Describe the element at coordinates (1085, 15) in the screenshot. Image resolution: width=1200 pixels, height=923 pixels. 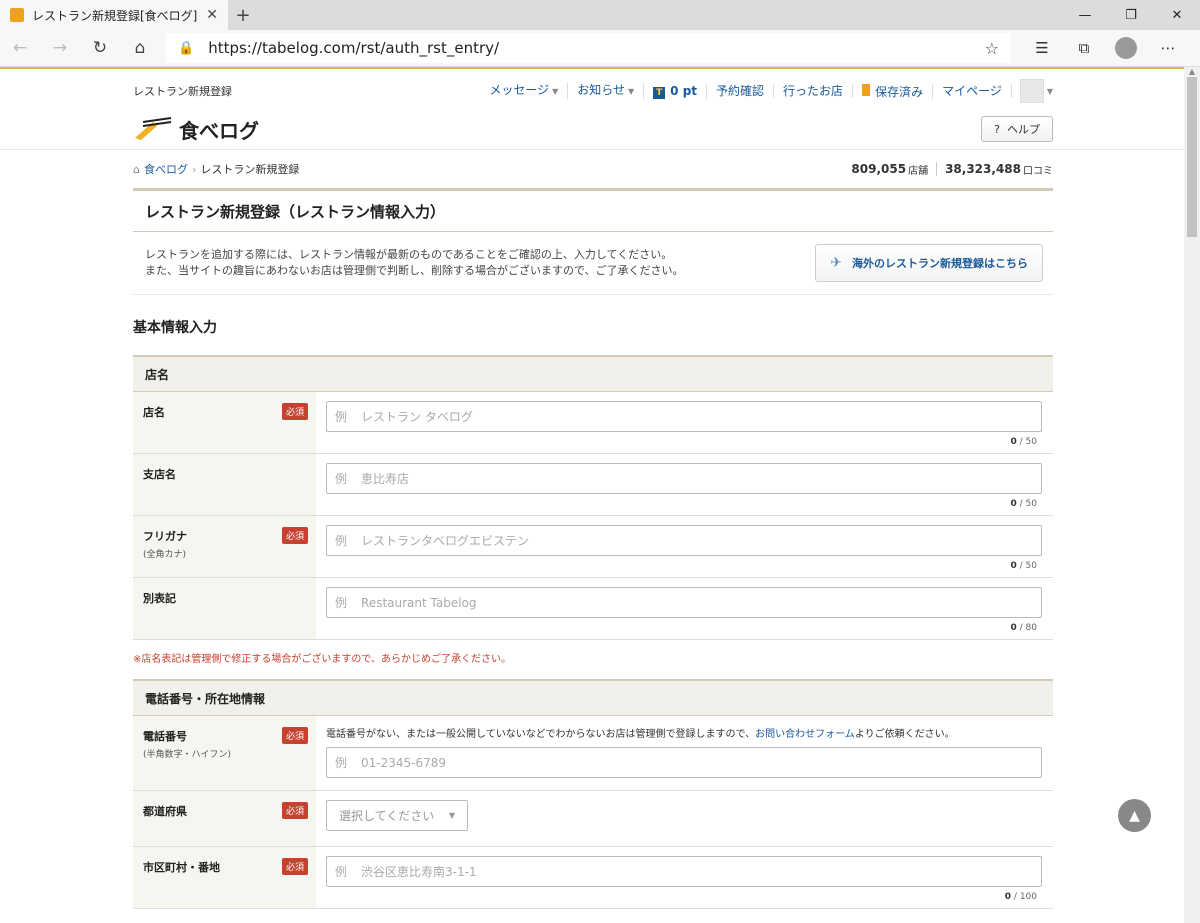
I see `minimize-icon: —` at that location.